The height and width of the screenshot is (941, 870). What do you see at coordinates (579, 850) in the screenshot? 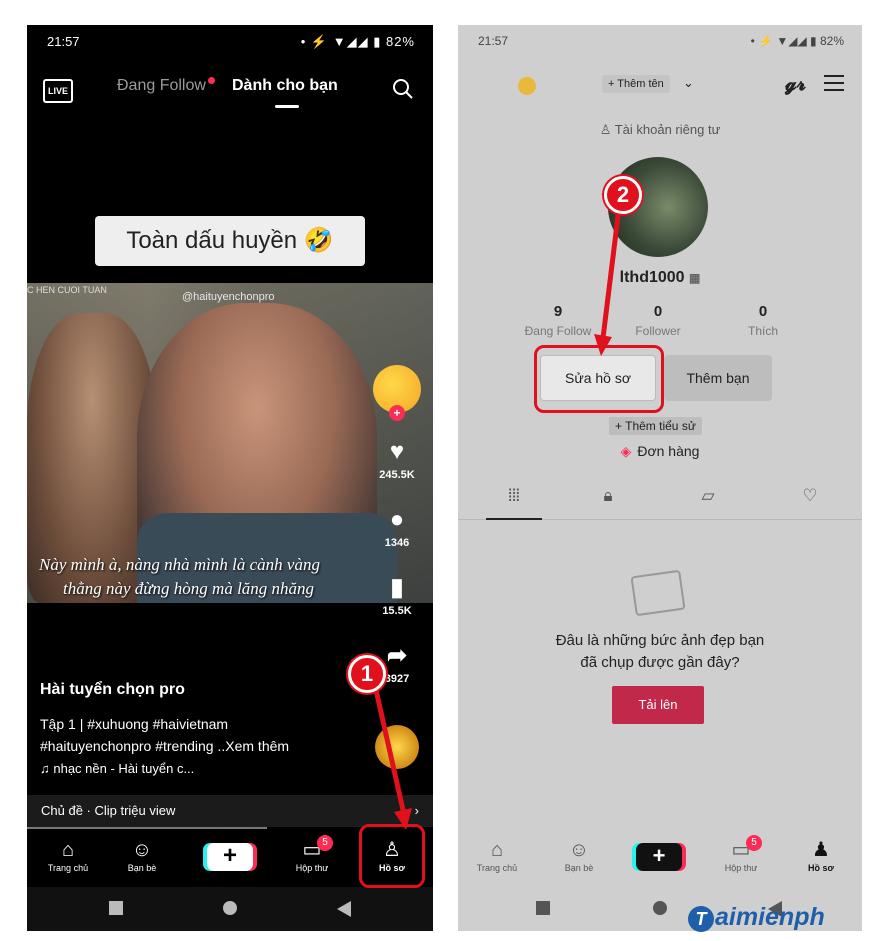
I see `friends-icon: ☺` at bounding box center [579, 850].